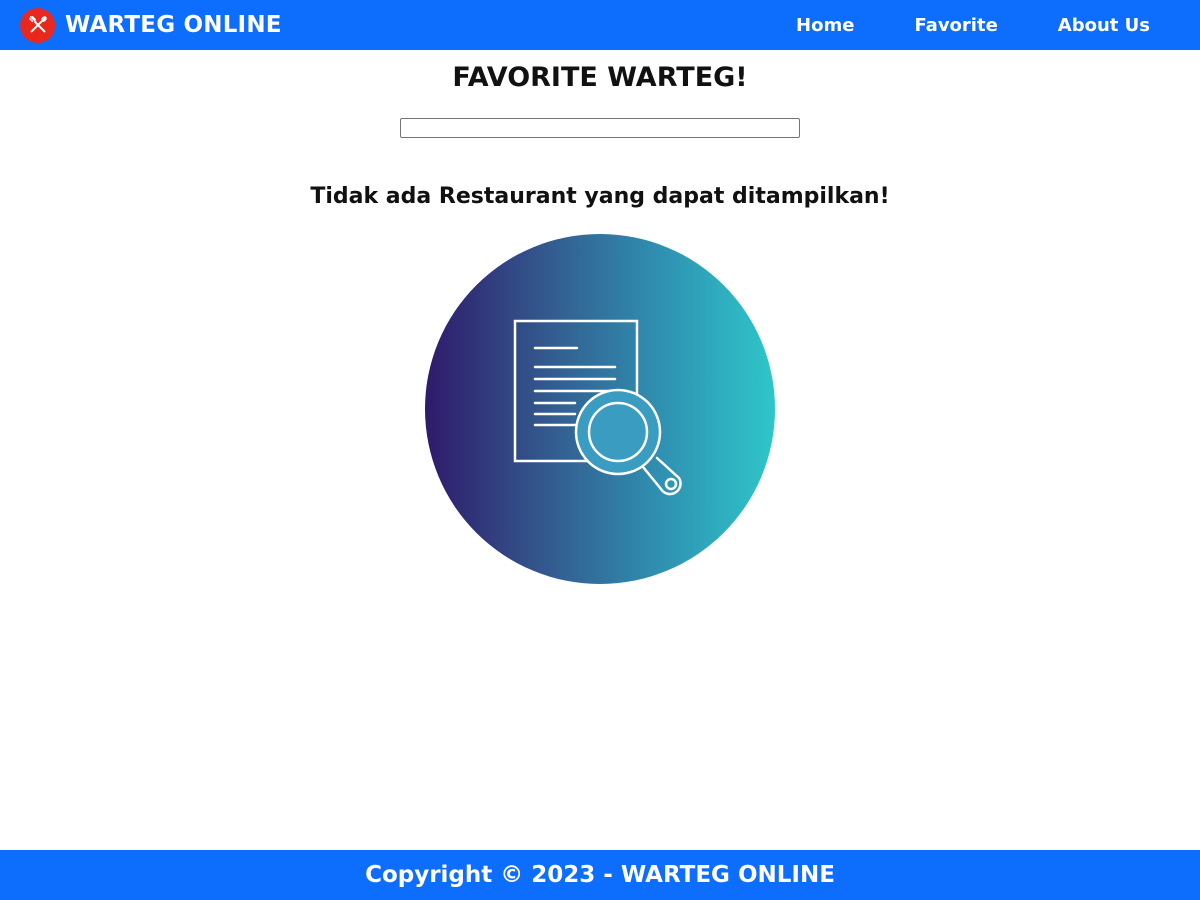 The image size is (1200, 900). Describe the element at coordinates (600, 409) in the screenshot. I see `document-search-icon` at that location.